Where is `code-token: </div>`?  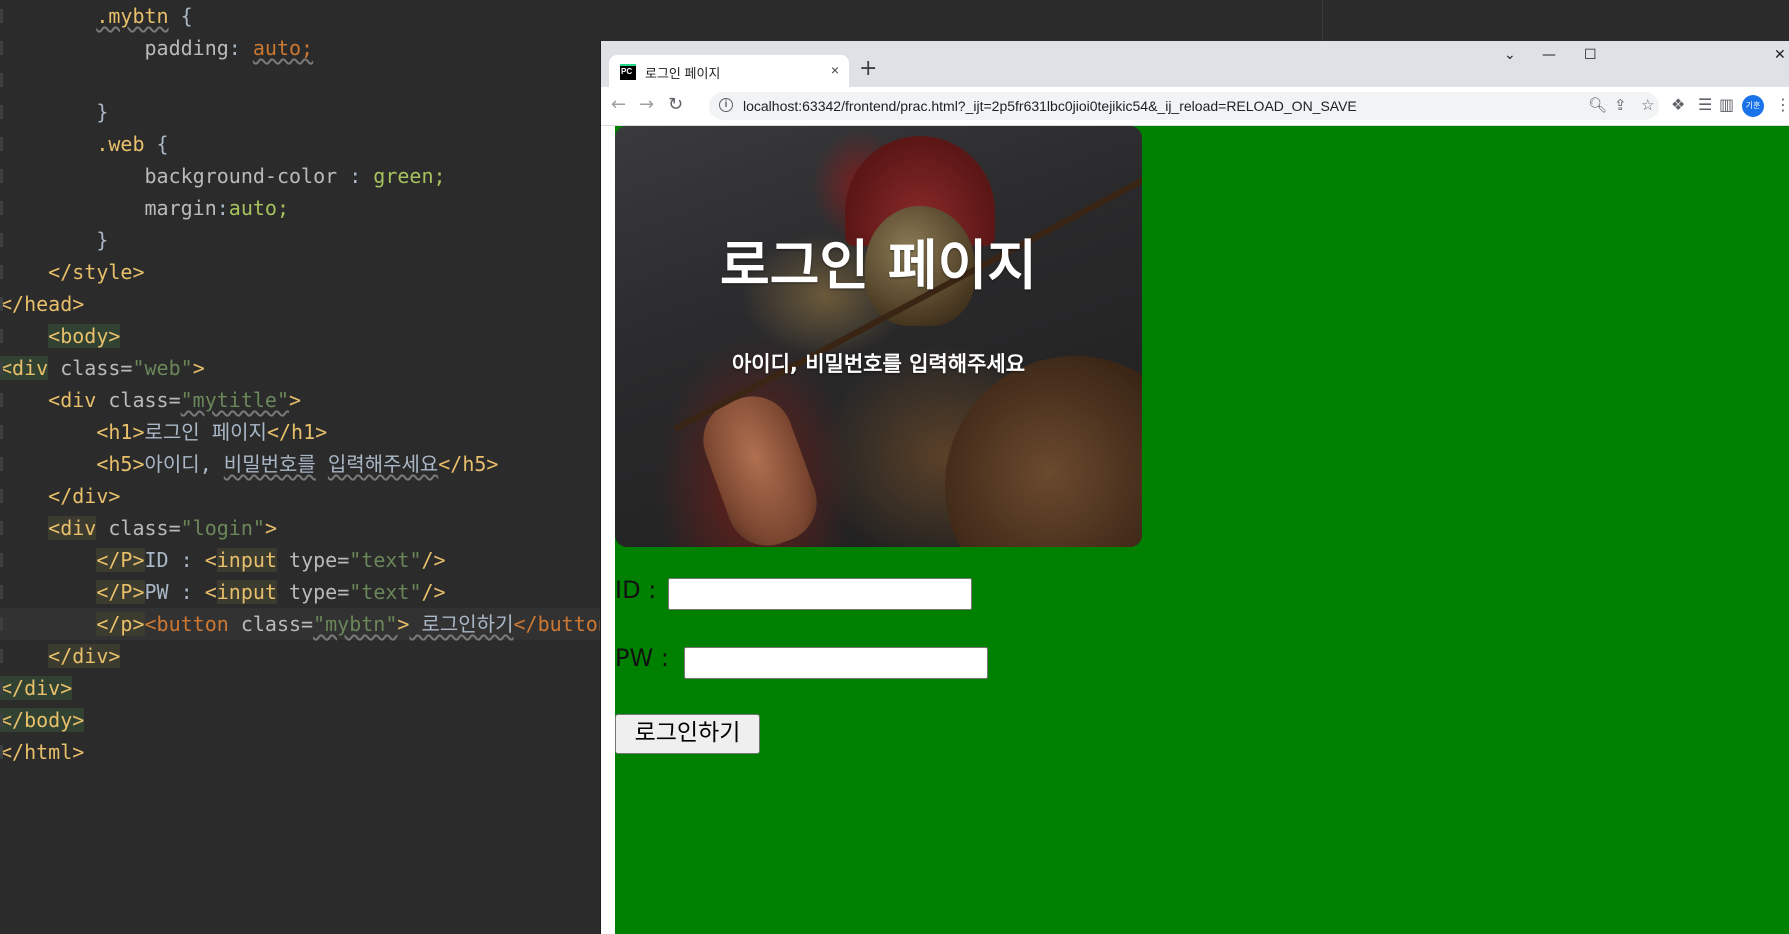 code-token: </div> is located at coordinates (84, 496).